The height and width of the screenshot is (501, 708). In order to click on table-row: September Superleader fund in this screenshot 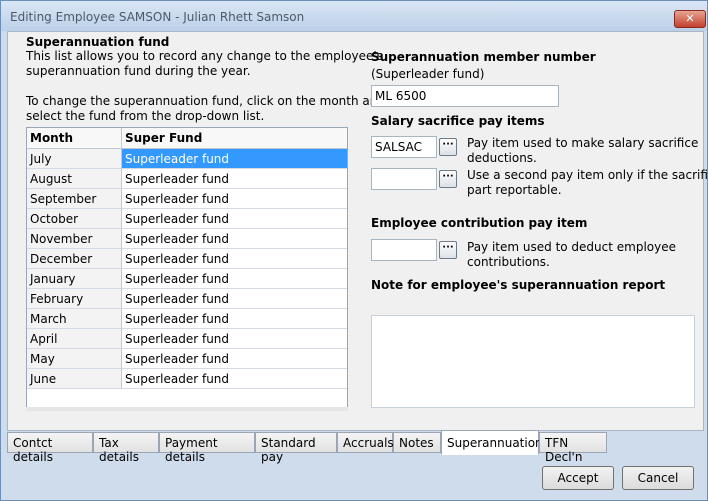, I will do `click(187, 199)`.